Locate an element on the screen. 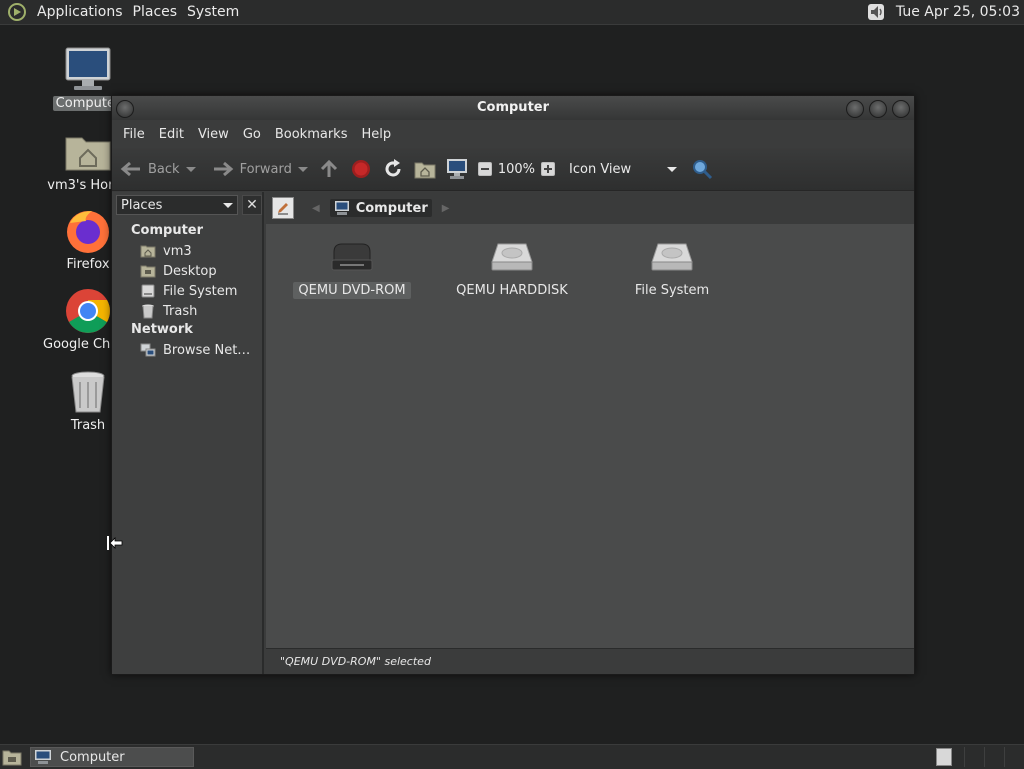 The height and width of the screenshot is (769, 1024). back-button: Back is located at coordinates (158, 169).